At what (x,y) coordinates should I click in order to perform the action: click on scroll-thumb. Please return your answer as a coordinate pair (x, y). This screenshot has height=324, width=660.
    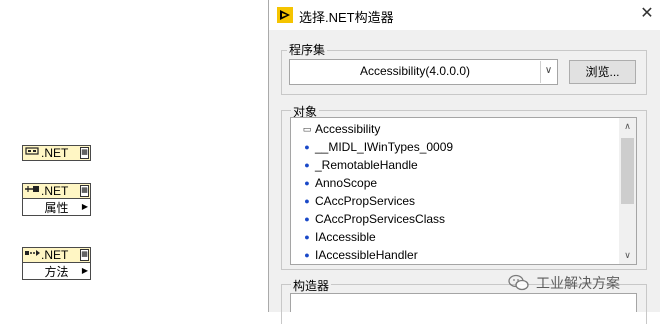
    Looking at the image, I should click on (627, 171).